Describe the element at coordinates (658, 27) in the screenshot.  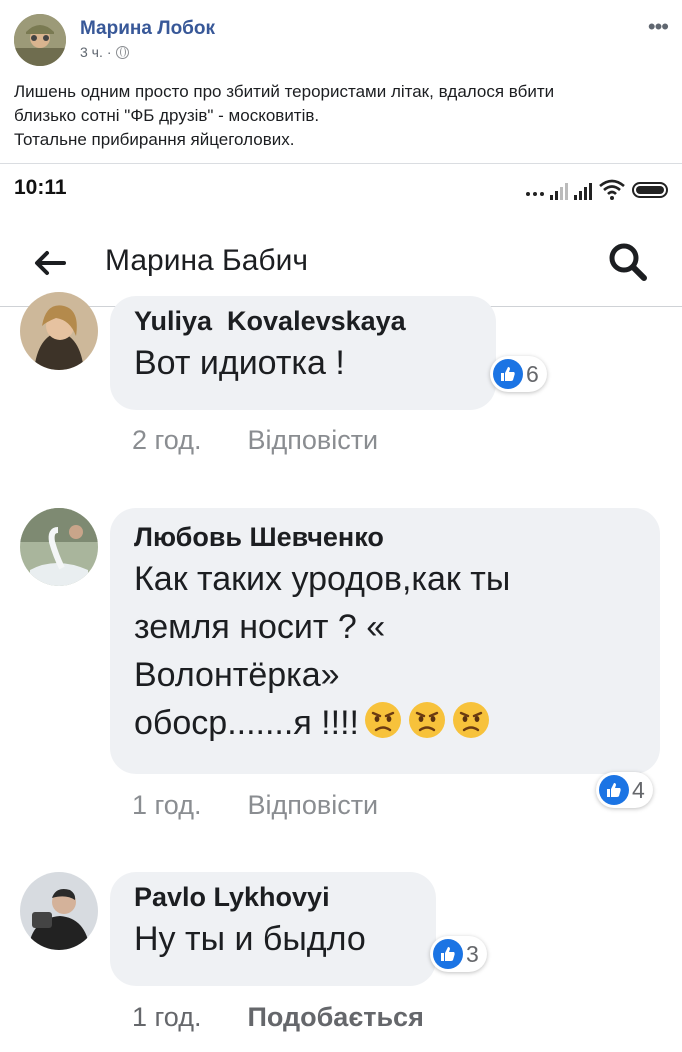
I see `more-options-icon: •••` at that location.